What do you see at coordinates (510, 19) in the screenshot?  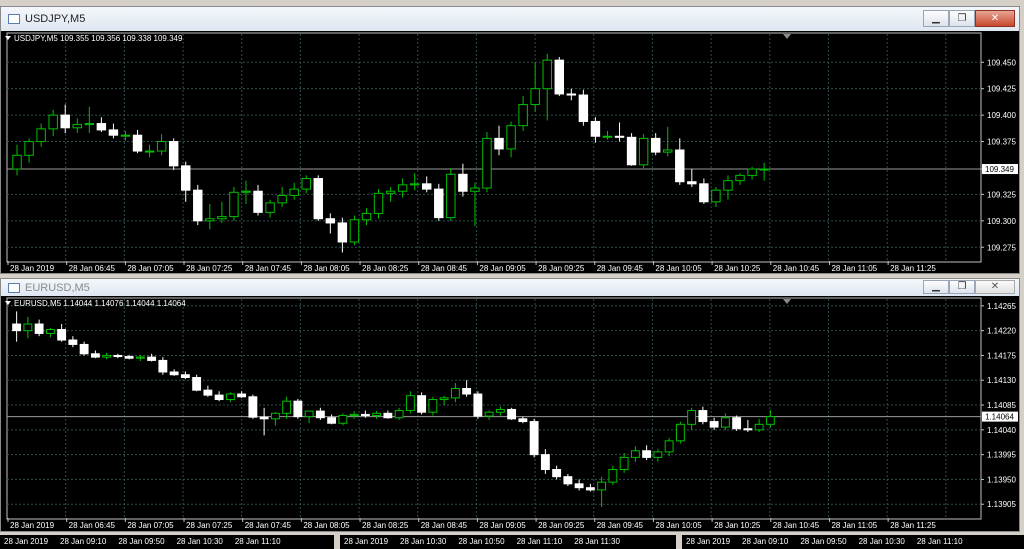 I see `titlebar-usdjpy: USDJPY,M5 ▁ ❐ ✕` at bounding box center [510, 19].